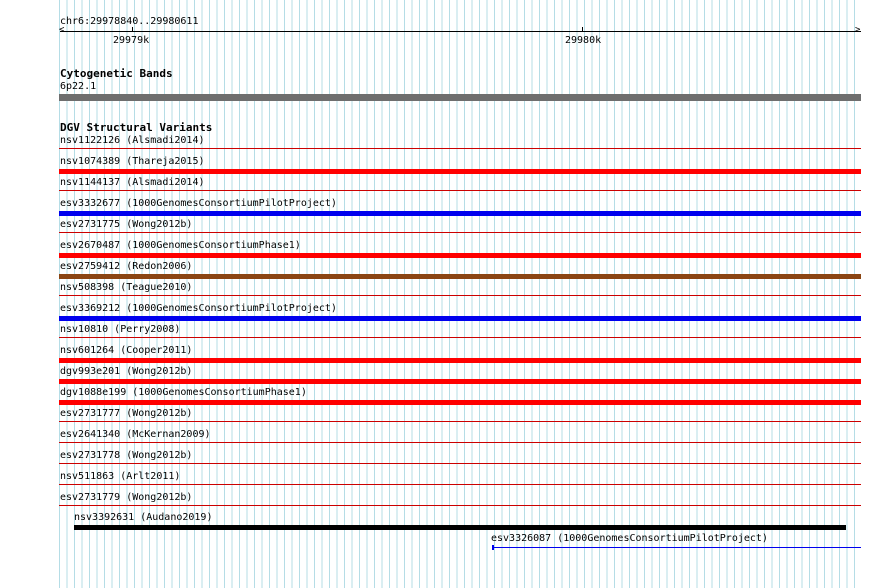 This screenshot has height=588, width=890. What do you see at coordinates (78, 86) in the screenshot?
I see `cytoband-label: 6p22.1` at bounding box center [78, 86].